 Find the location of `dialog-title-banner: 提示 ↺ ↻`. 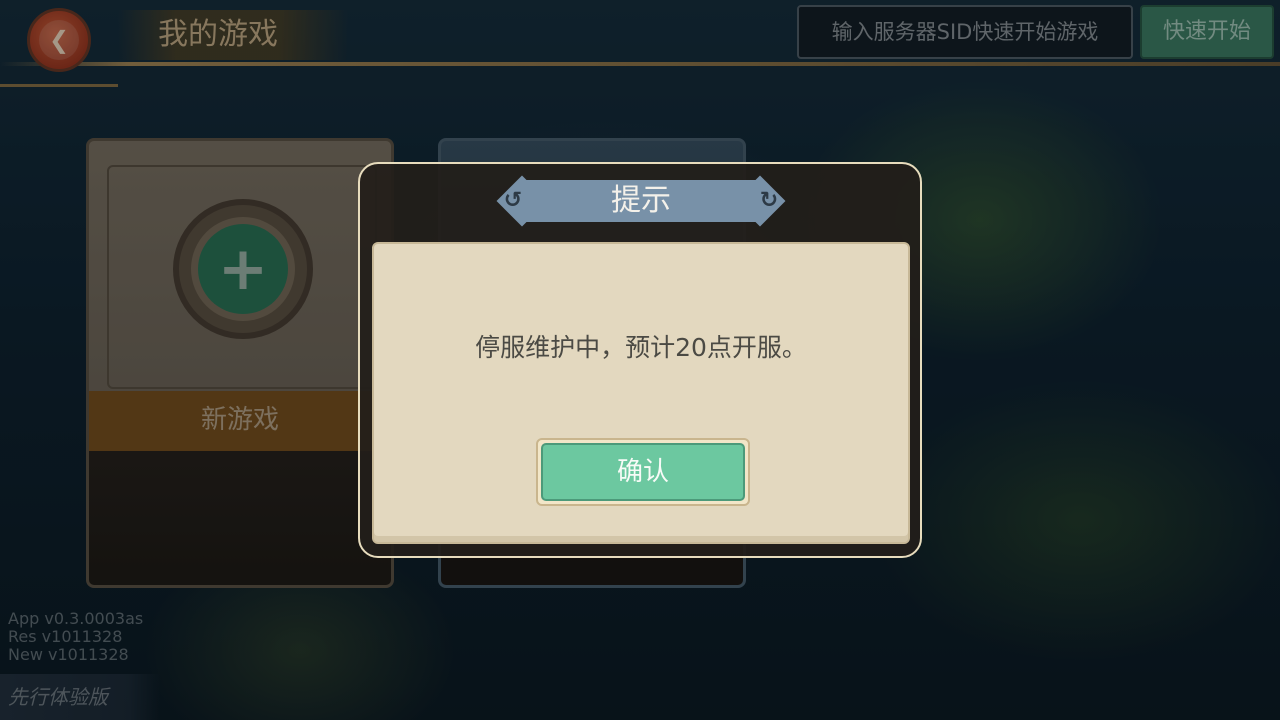

dialog-title-banner: 提示 ↺ ↻ is located at coordinates (641, 201).